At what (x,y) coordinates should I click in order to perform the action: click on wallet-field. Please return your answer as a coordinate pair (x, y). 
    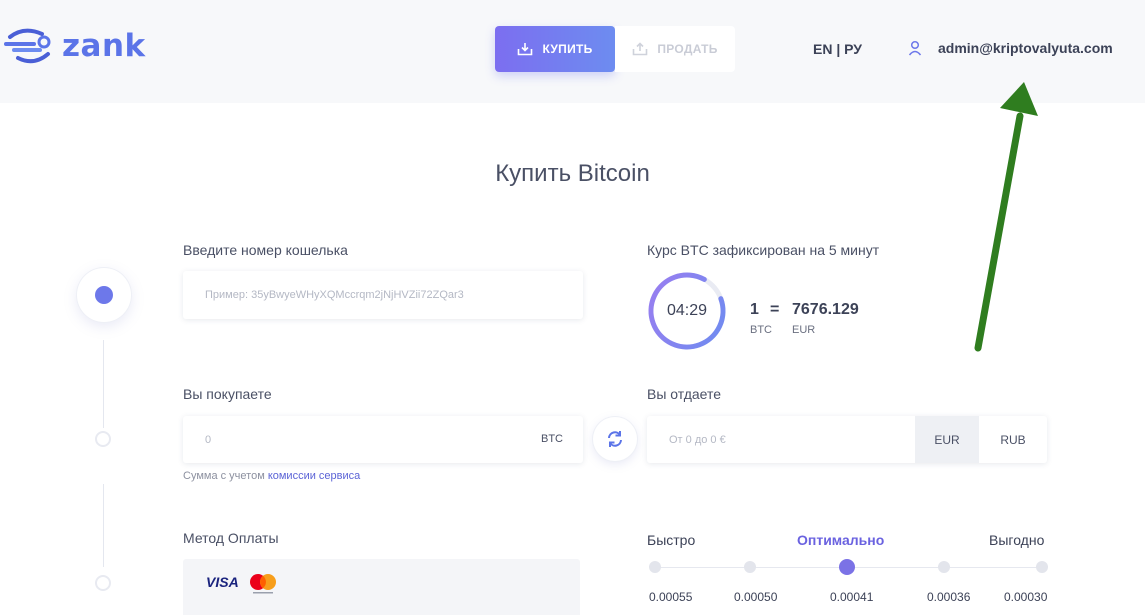
    Looking at the image, I should click on (383, 295).